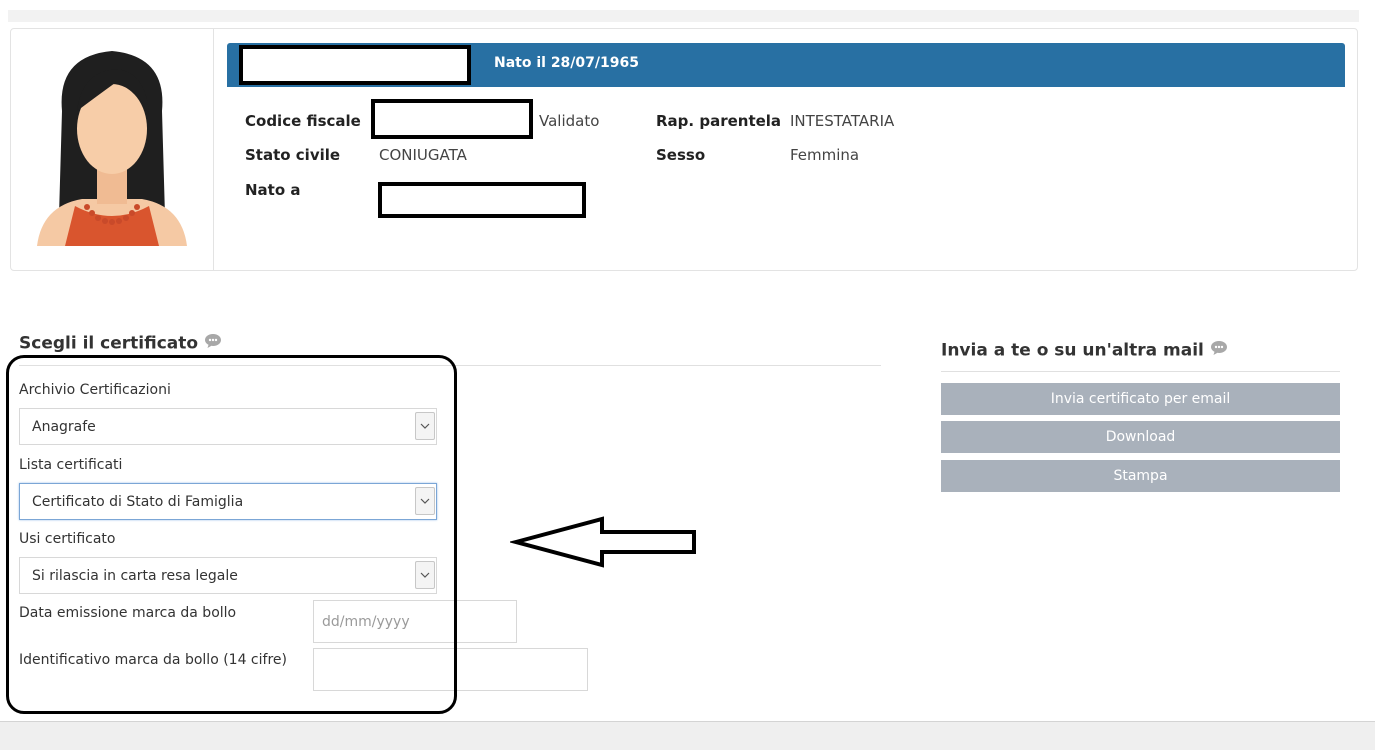  I want to click on certificate-section-title: Scegli il certificato, so click(120, 343).